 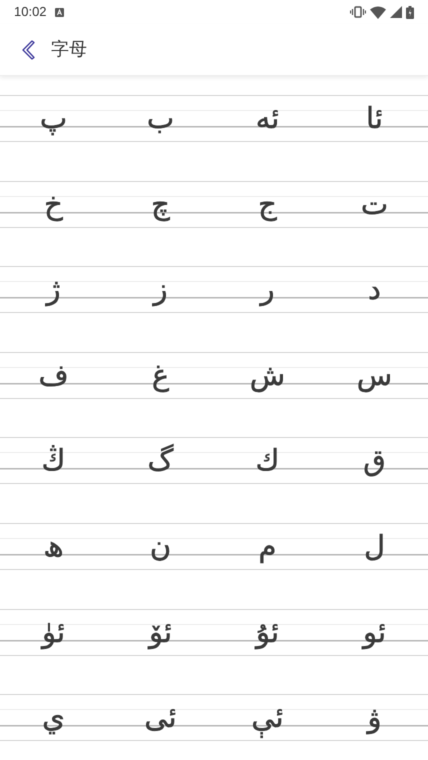 What do you see at coordinates (396, 12) in the screenshot?
I see `signal-icon` at bounding box center [396, 12].